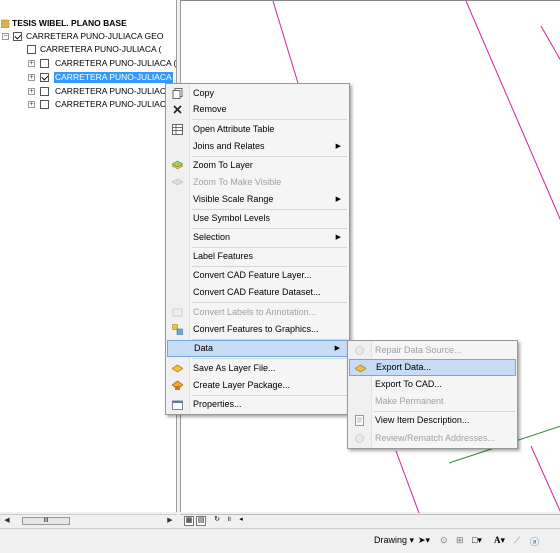 Image resolution: width=560 pixels, height=553 pixels. I want to click on text-tool-icon: A▾, so click(499, 540).